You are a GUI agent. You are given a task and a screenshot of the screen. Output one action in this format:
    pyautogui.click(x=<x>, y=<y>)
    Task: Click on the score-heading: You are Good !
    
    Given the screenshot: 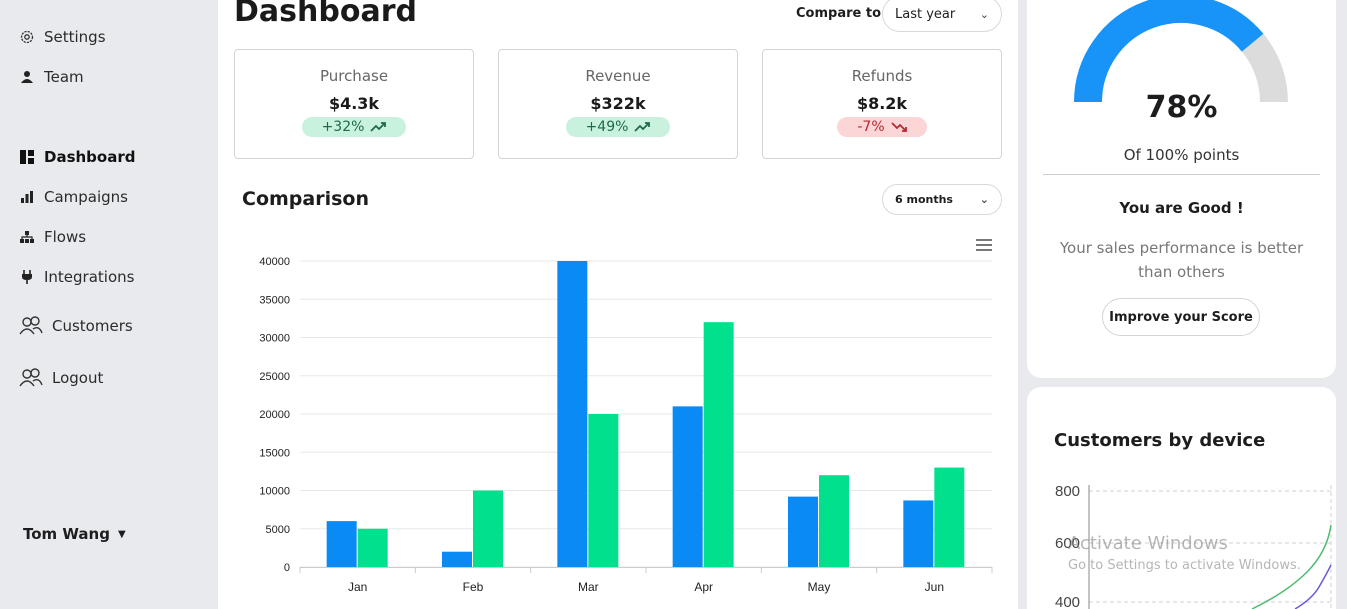 What is the action you would take?
    pyautogui.click(x=1181, y=208)
    